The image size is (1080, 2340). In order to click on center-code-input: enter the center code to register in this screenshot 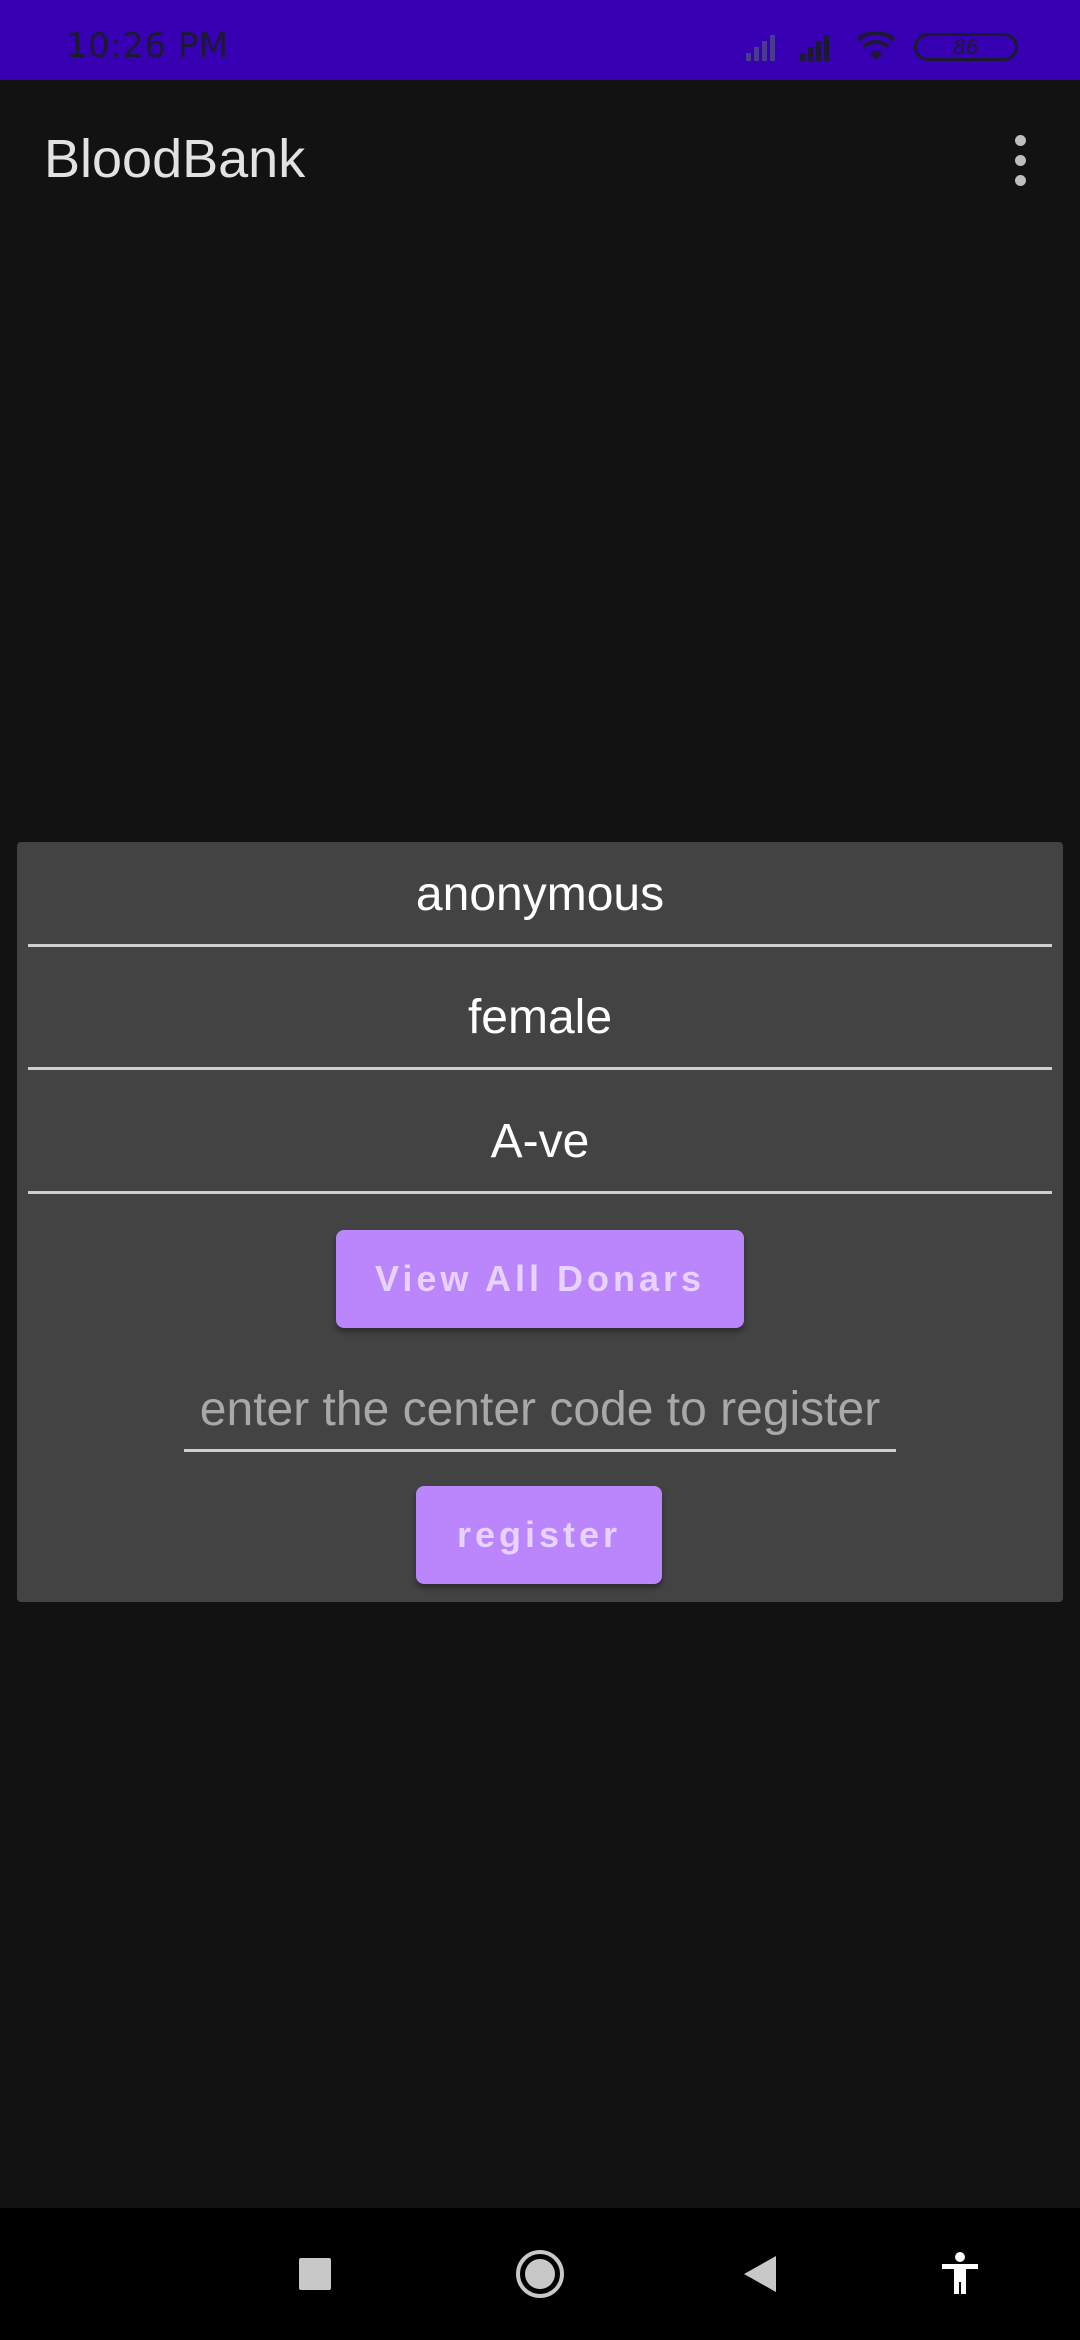, I will do `click(540, 1412)`.